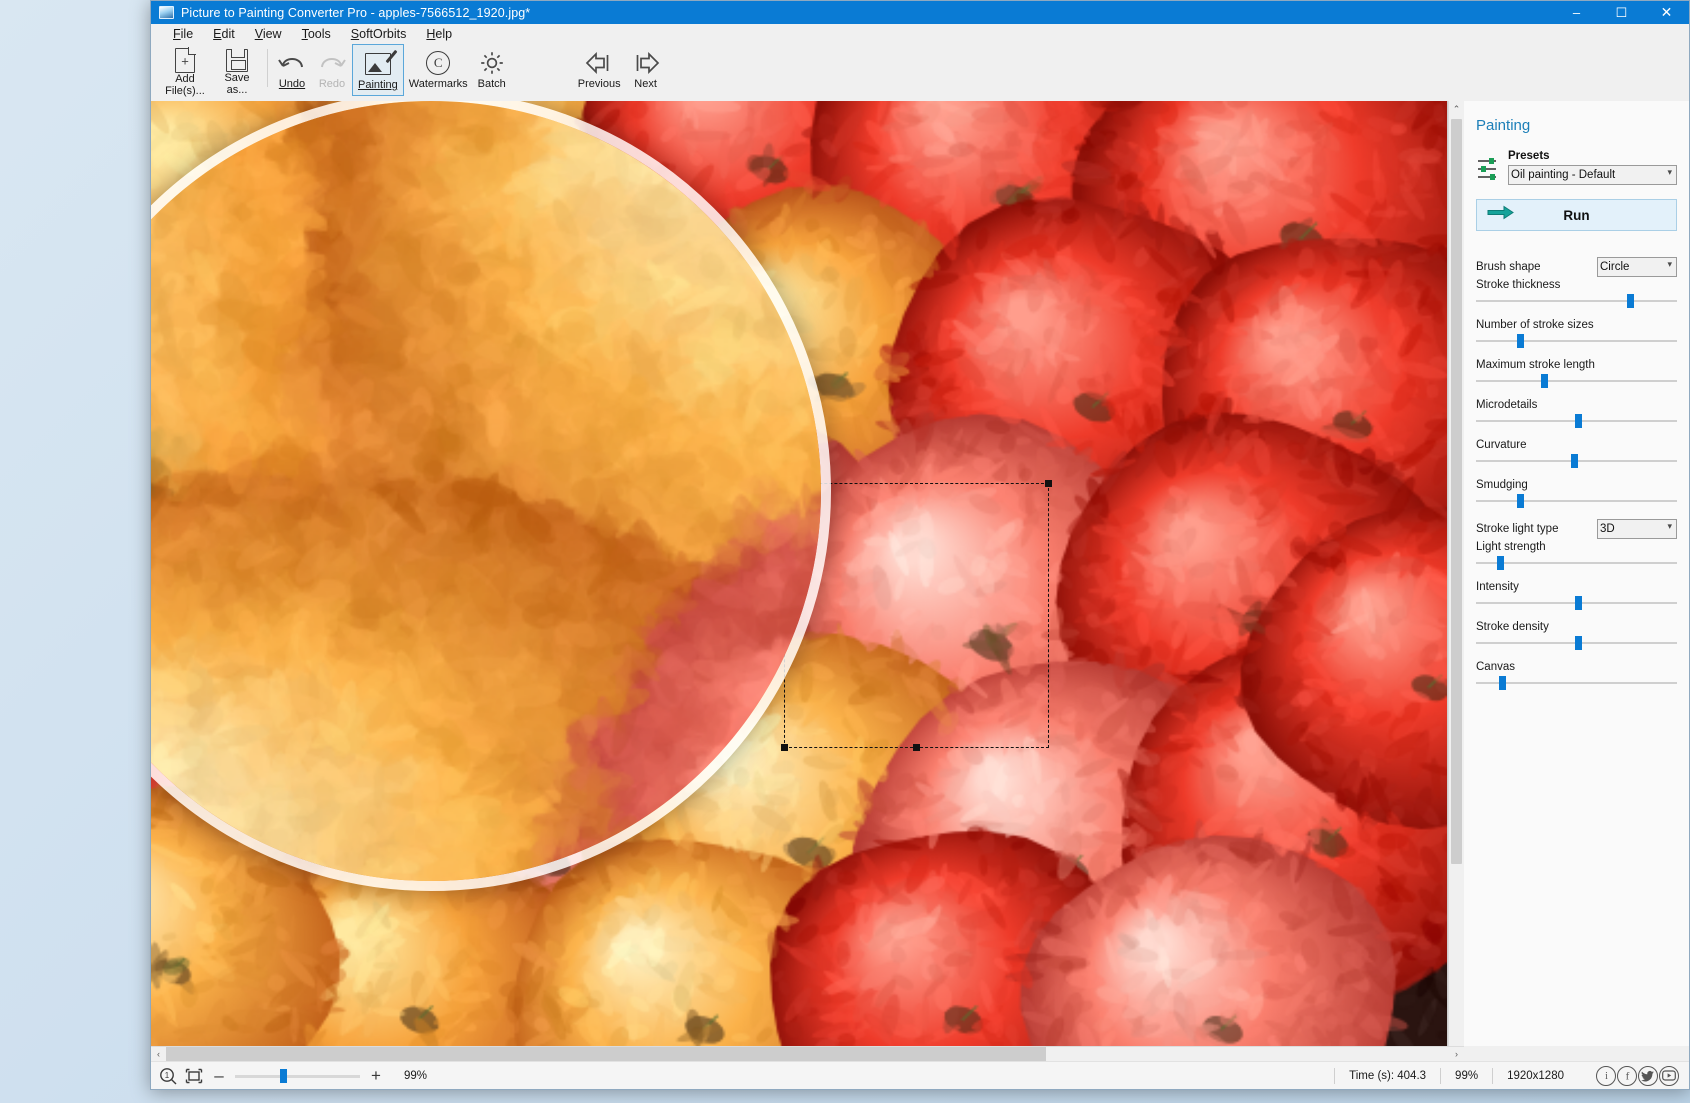  Describe the element at coordinates (599, 84) in the screenshot. I see `toolbar-previous-label: Previous` at that location.